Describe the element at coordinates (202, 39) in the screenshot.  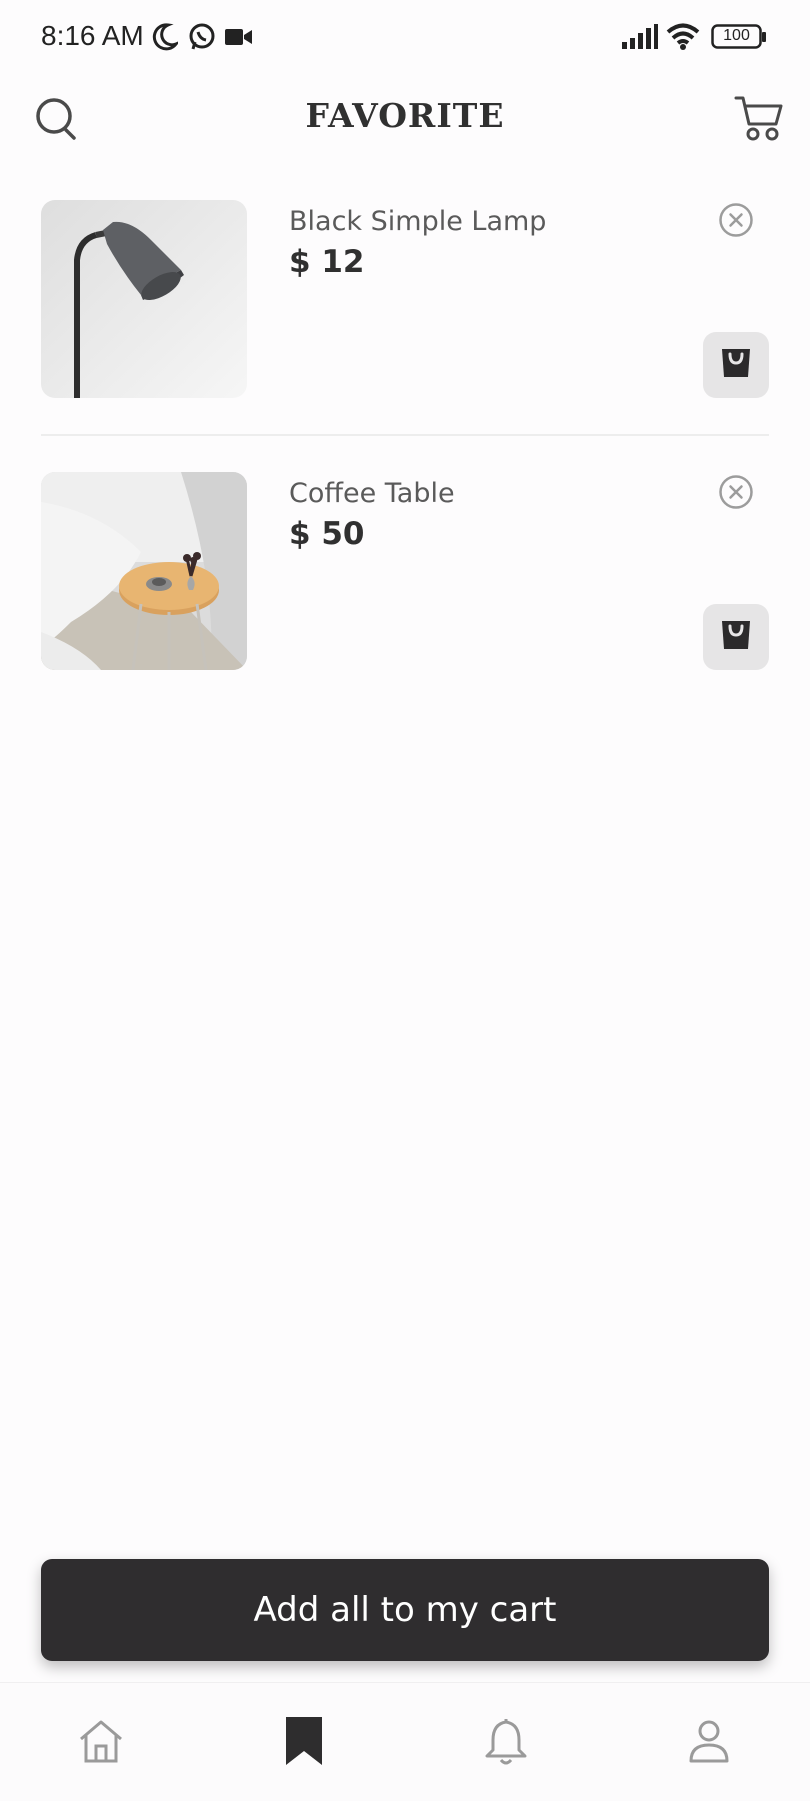
I see `whatsapp-icon` at that location.